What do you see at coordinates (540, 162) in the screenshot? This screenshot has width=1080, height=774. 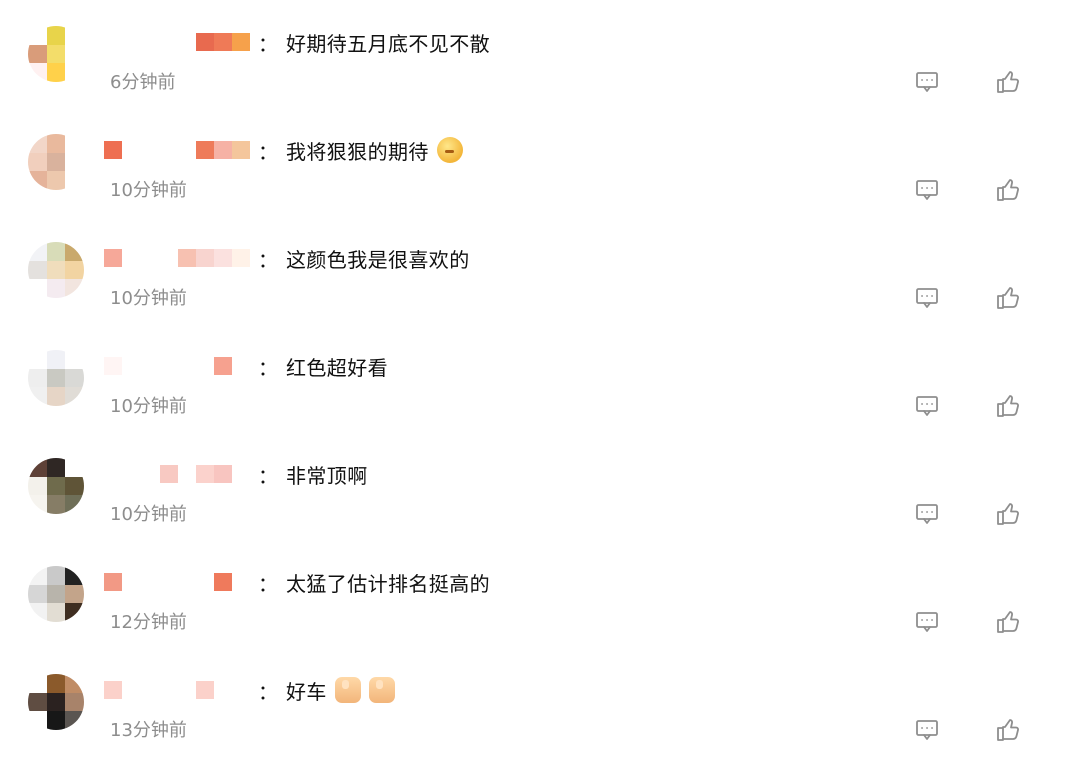 I see `comment-item: ： 我将狠狠的期待 10分钟前` at bounding box center [540, 162].